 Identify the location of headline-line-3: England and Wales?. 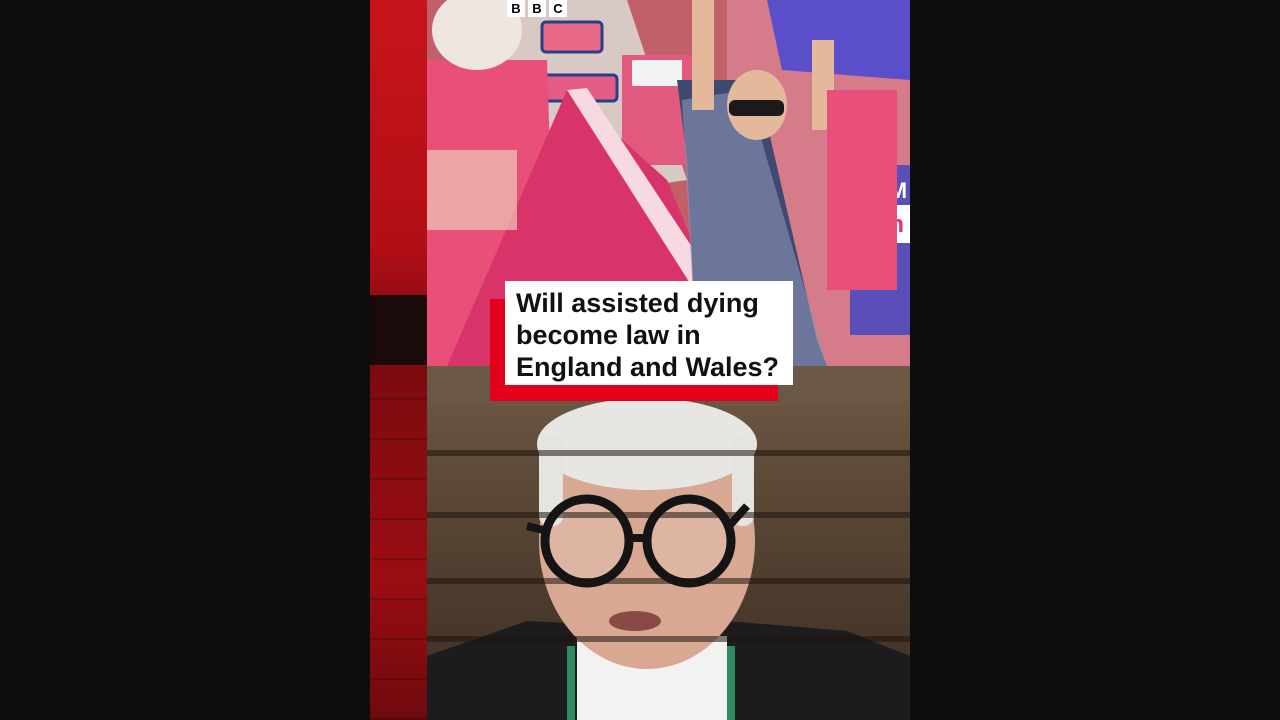
(648, 367).